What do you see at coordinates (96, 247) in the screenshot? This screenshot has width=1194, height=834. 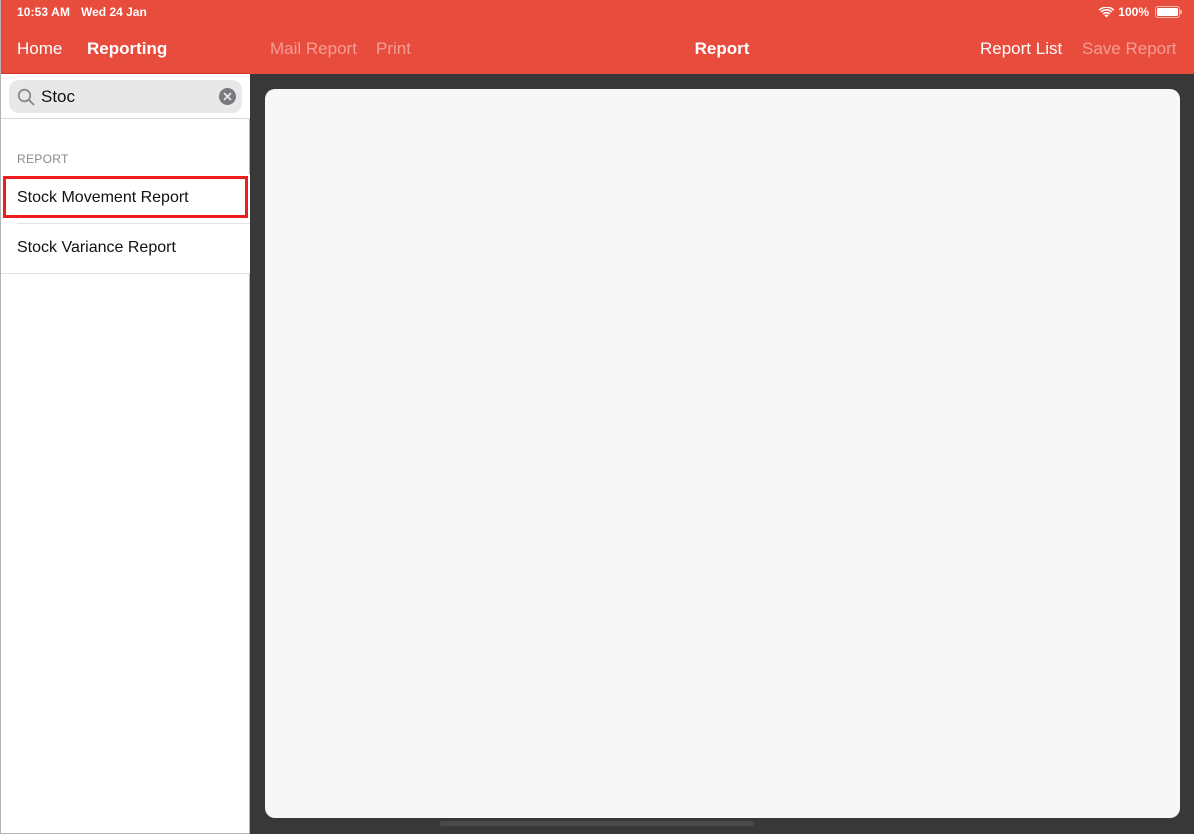 I see `list-item-label: Stock Variance Report` at bounding box center [96, 247].